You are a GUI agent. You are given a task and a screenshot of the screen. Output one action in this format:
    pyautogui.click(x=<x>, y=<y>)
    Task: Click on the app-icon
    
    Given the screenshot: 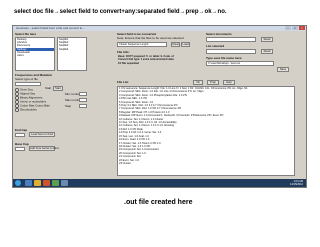 What is the action you would take?
    pyautogui.click(x=55, y=183)
    